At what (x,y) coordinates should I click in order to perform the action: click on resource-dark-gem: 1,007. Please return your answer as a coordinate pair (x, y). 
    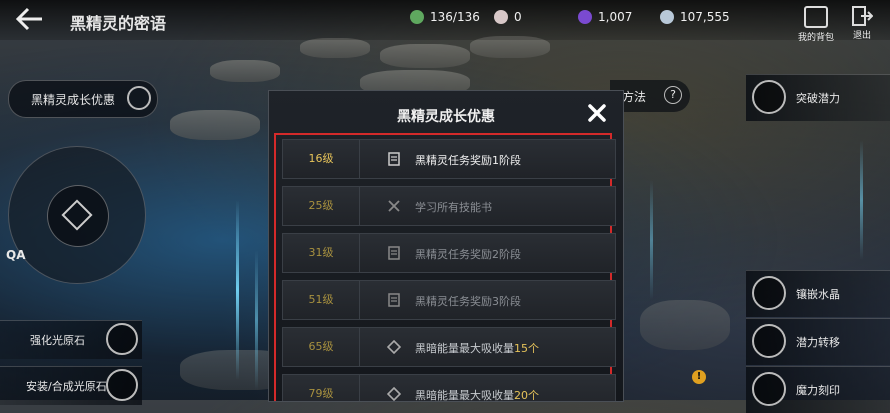
    Looking at the image, I should click on (605, 17).